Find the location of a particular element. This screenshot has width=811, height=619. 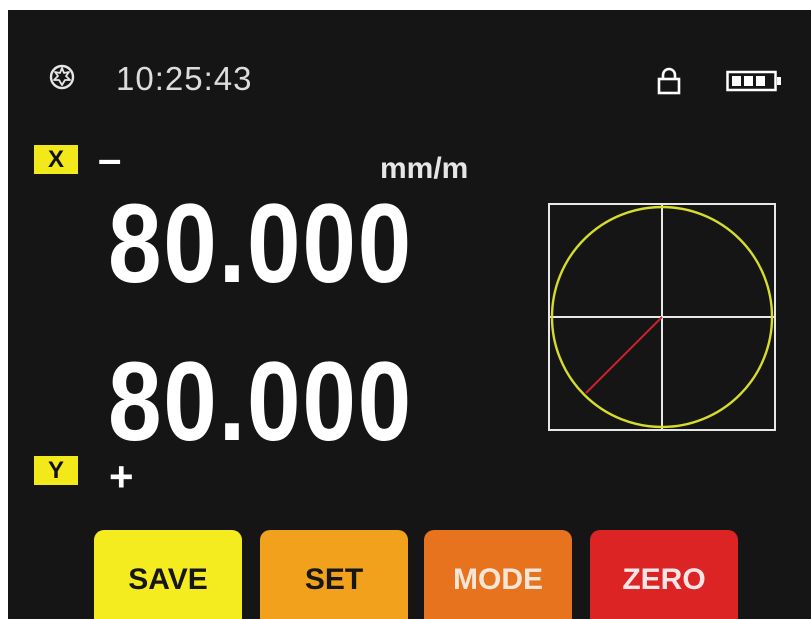

x-sign: – is located at coordinates (110, 158).